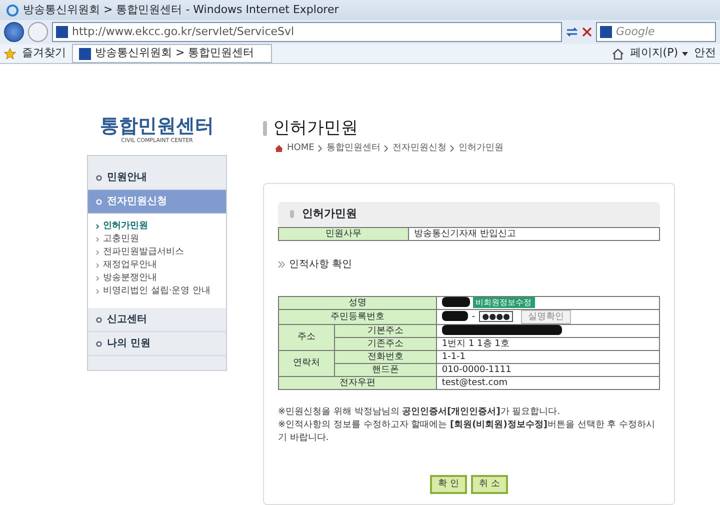  What do you see at coordinates (496, 316) in the screenshot?
I see `masked-field: ●●●●` at bounding box center [496, 316].